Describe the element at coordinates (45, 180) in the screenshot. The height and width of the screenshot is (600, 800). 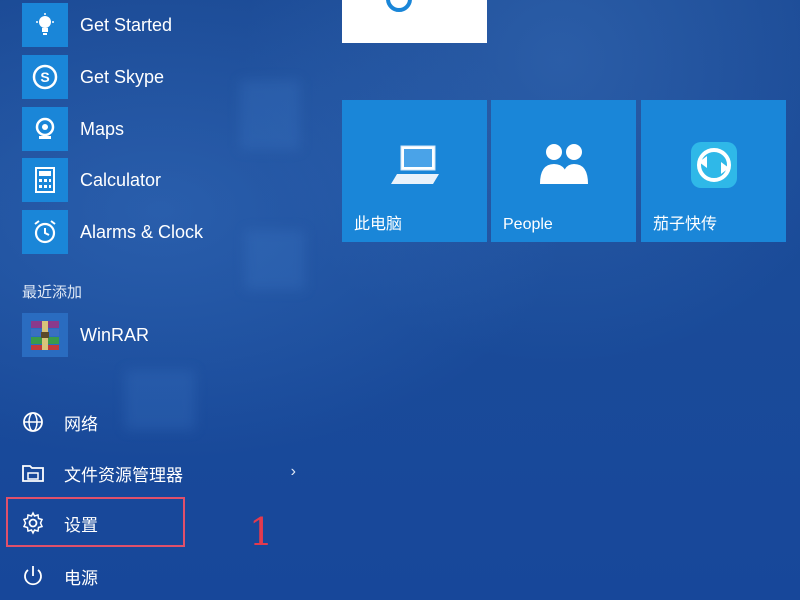
I see `calculator-icon` at that location.